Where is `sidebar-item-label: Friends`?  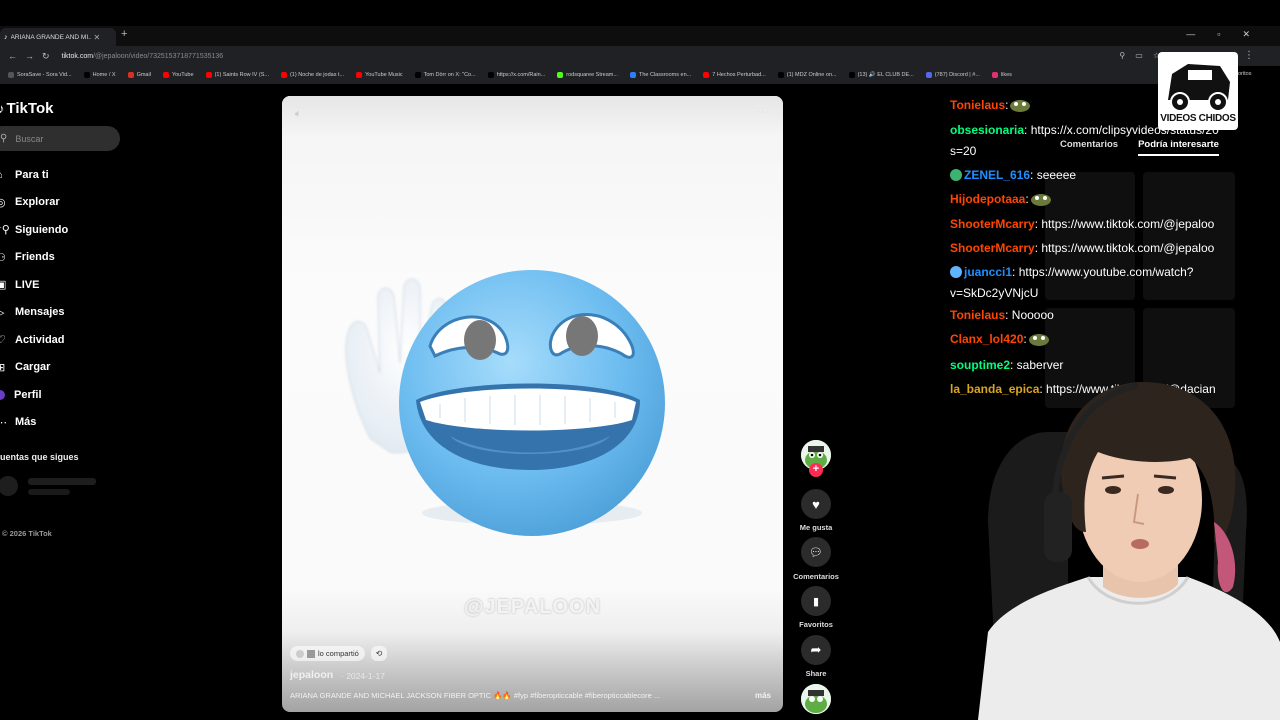
sidebar-item-label: Friends is located at coordinates (35, 257).